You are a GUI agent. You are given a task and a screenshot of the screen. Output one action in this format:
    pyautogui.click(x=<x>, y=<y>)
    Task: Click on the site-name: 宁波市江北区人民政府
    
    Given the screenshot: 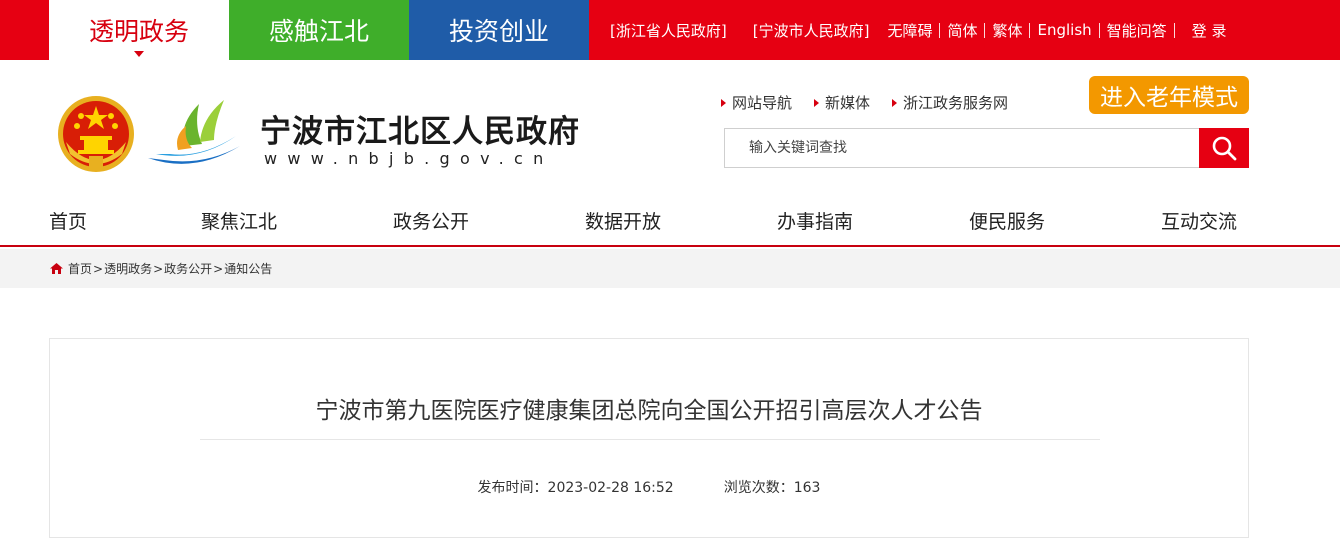 What is the action you would take?
    pyautogui.click(x=420, y=132)
    